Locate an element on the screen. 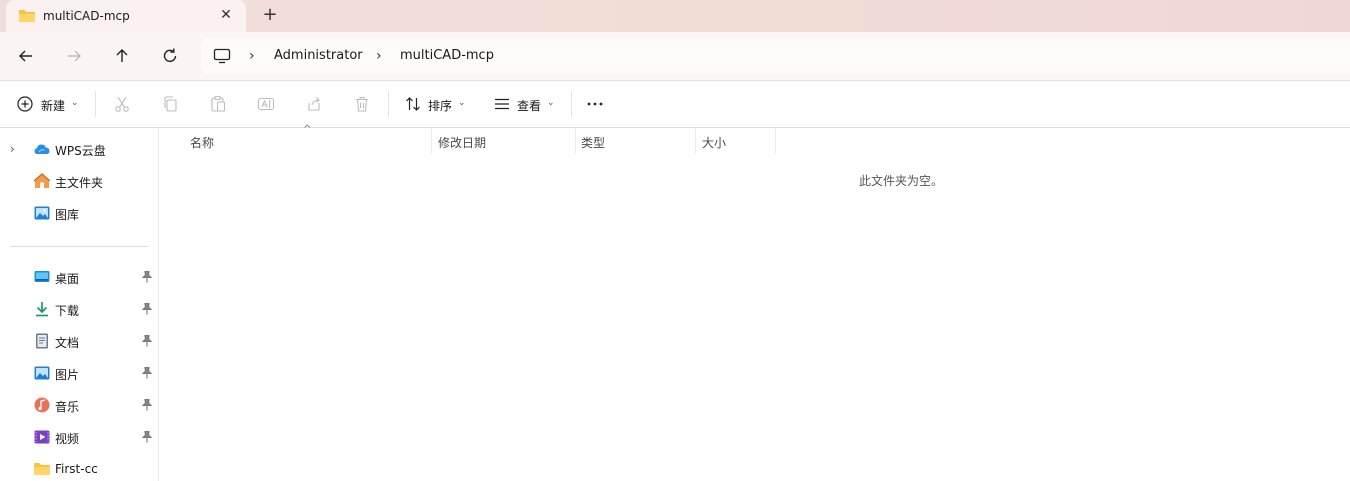  column-header-type: 类型 is located at coordinates (593, 142).